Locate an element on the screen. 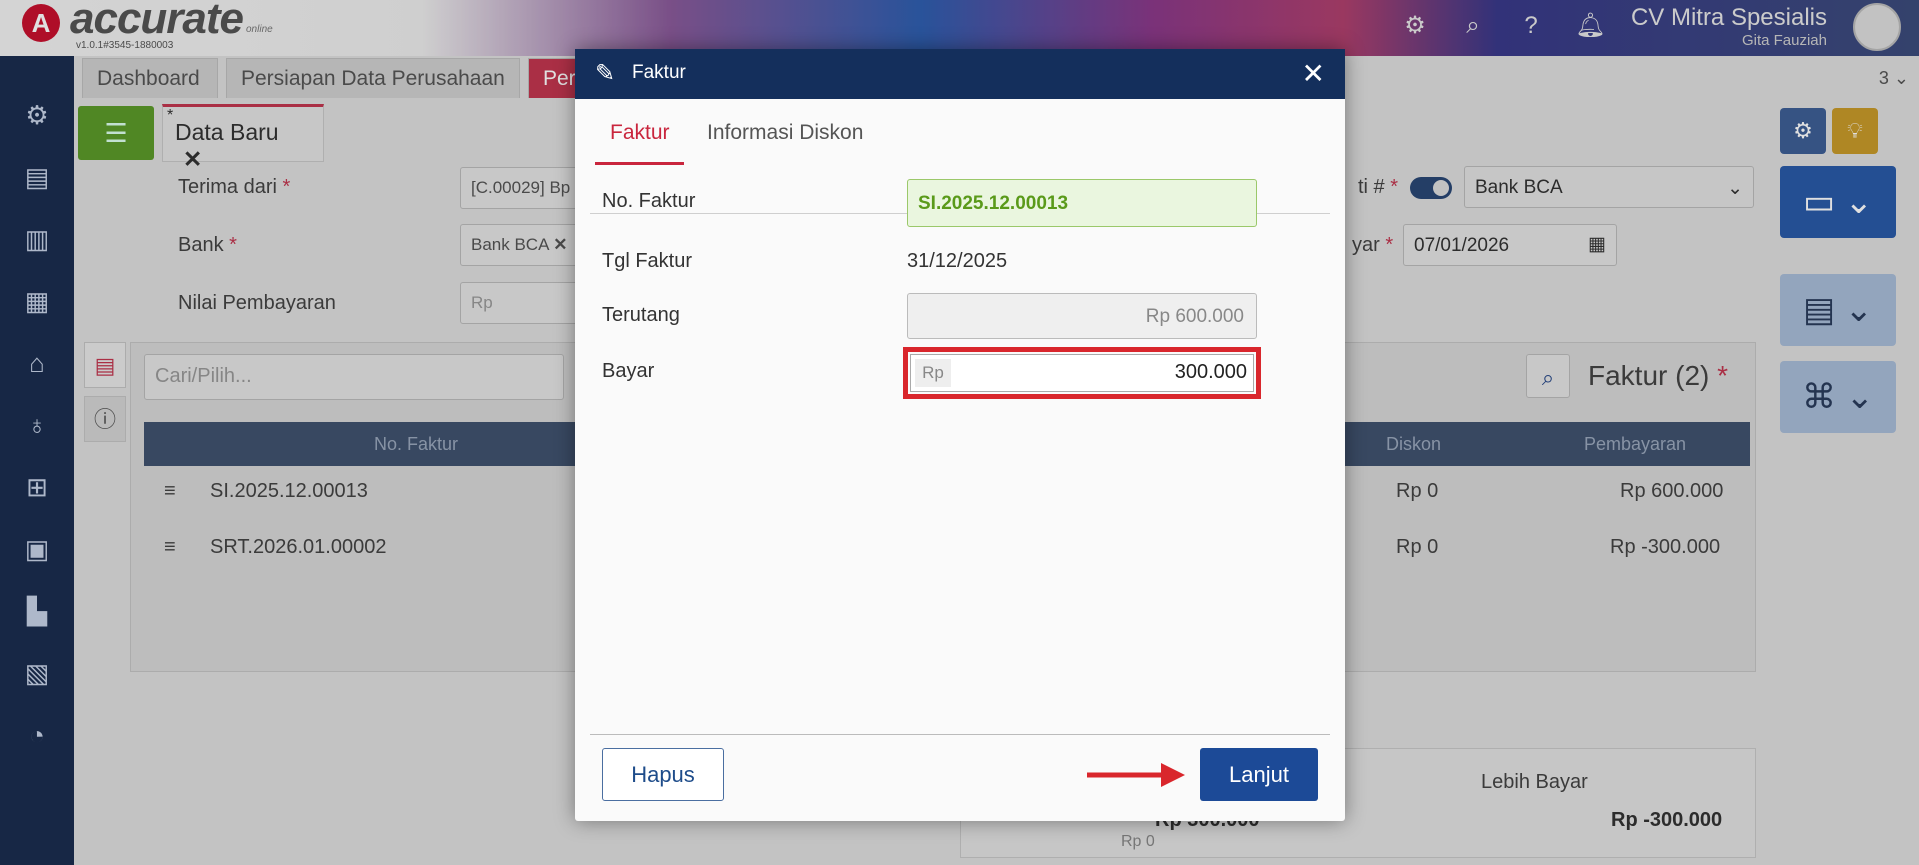  terutang-field: Rp 600.000 is located at coordinates (1082, 316).